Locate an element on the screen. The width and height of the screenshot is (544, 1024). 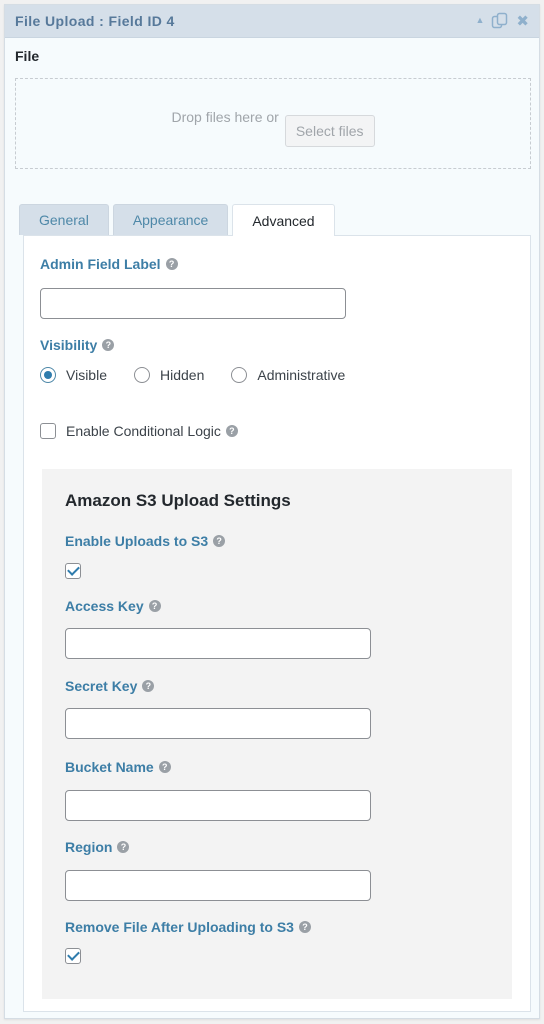
duplicate-icon is located at coordinates (500, 21).